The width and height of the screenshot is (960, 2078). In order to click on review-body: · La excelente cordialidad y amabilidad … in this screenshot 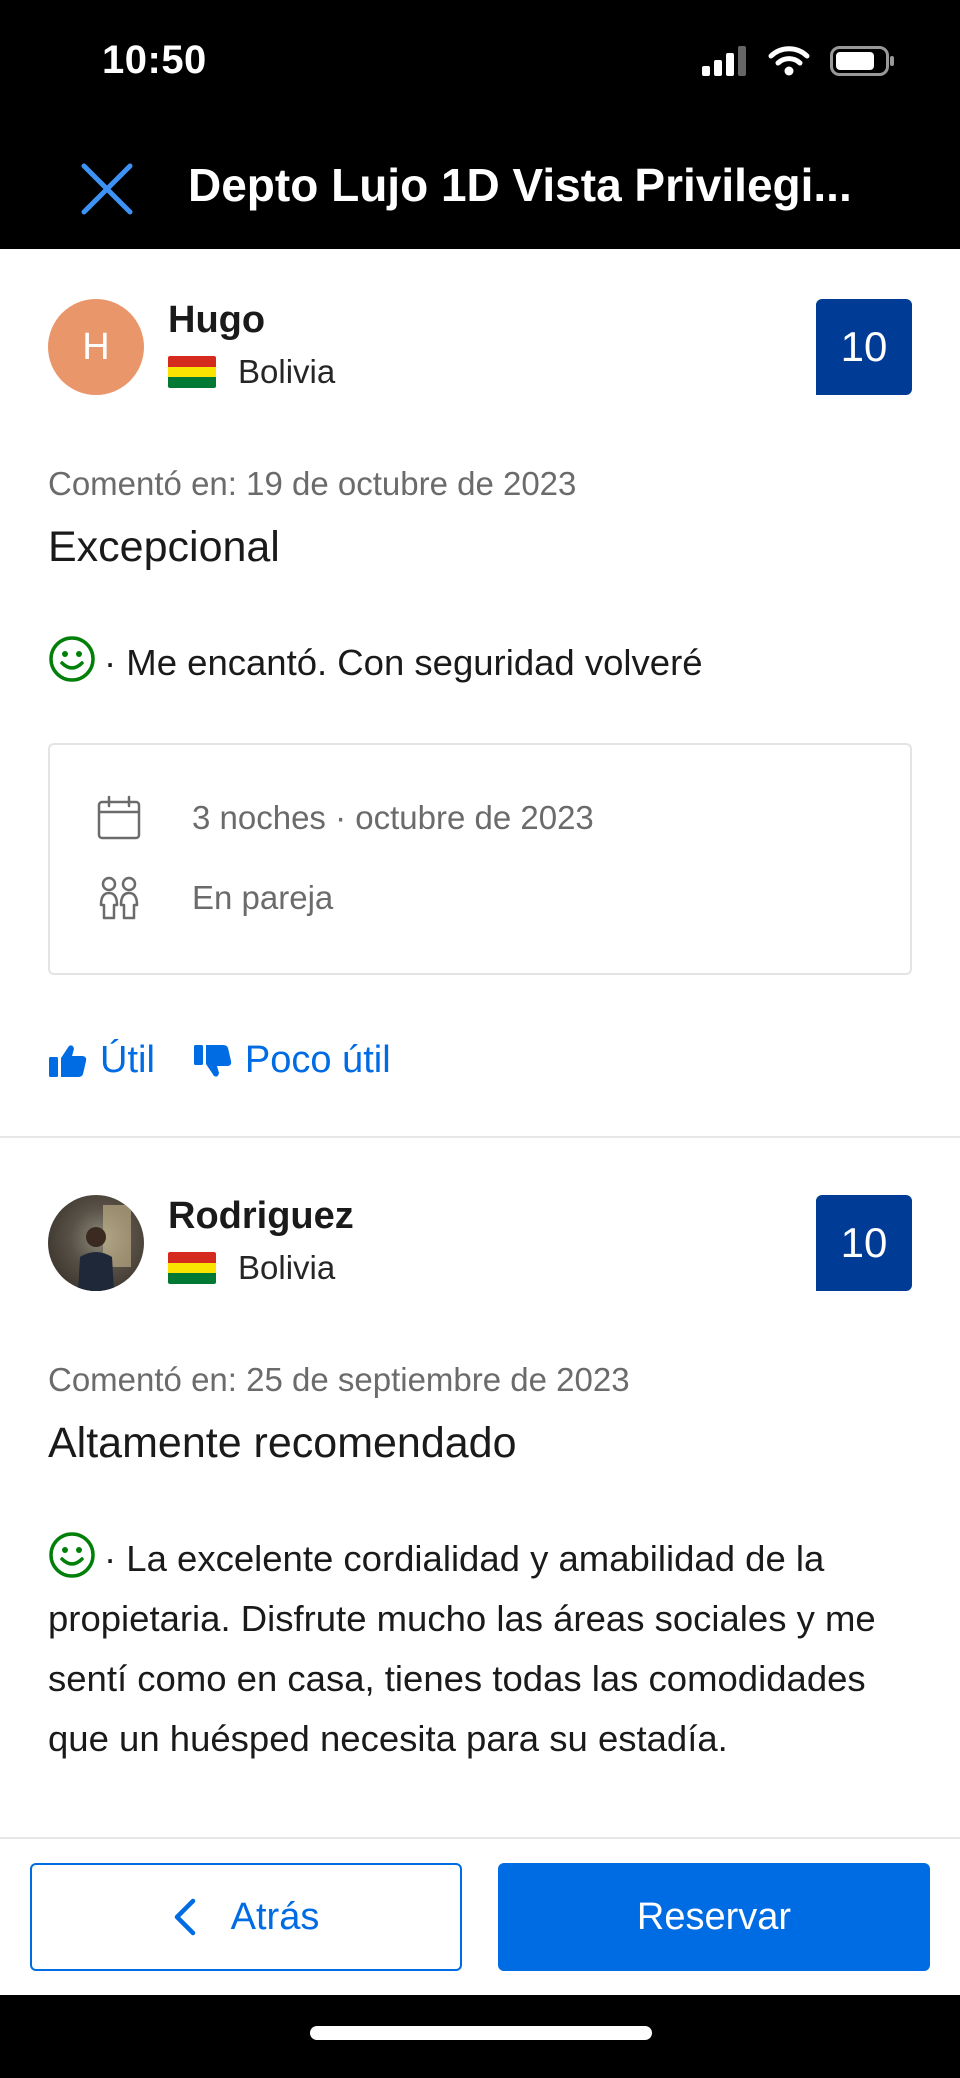, I will do `click(483, 1649)`.